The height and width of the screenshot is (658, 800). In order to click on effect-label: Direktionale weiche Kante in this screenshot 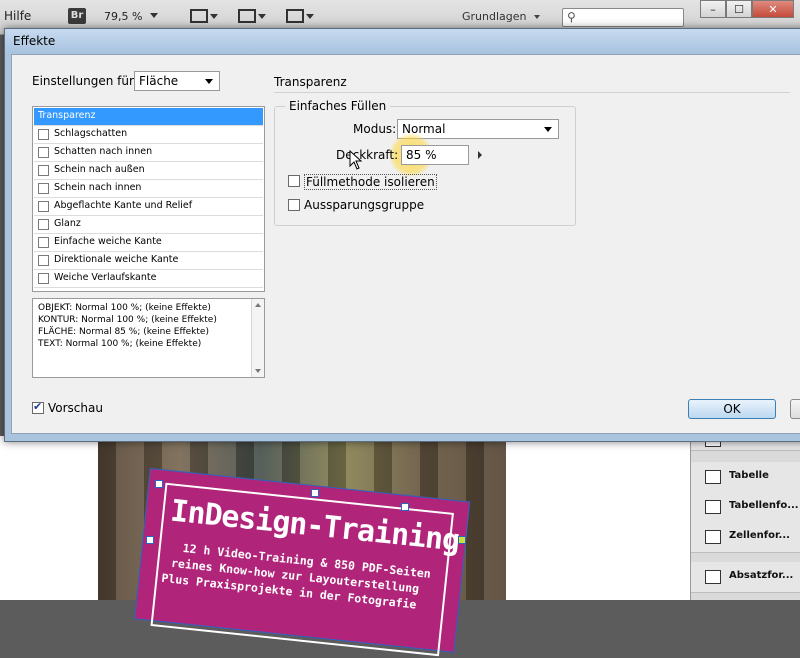, I will do `click(116, 259)`.